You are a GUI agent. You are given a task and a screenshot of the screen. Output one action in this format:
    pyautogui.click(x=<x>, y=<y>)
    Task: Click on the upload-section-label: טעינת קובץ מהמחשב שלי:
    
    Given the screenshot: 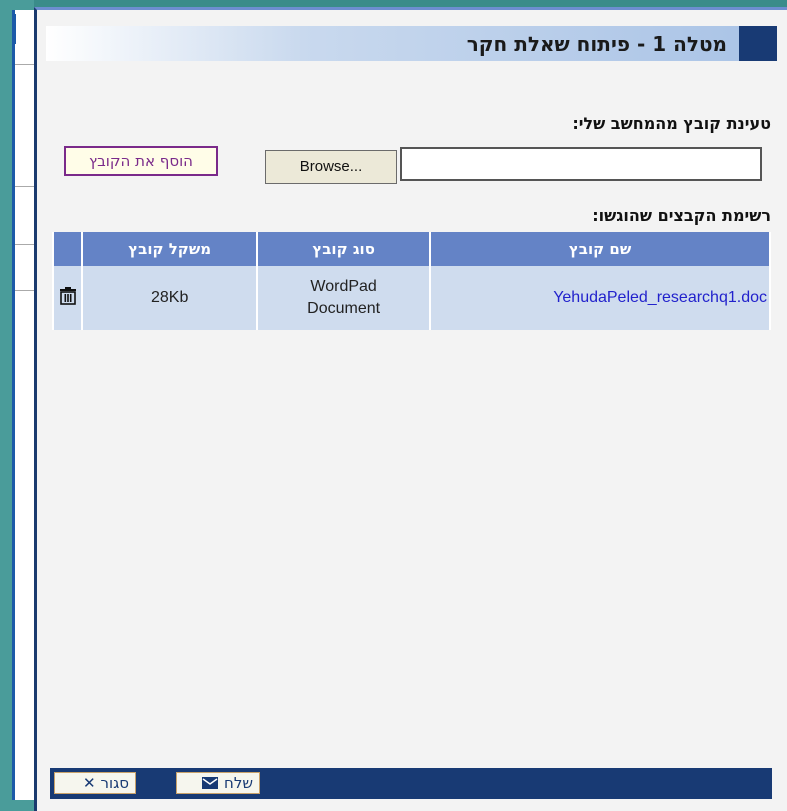 What is the action you would take?
    pyautogui.click(x=671, y=123)
    